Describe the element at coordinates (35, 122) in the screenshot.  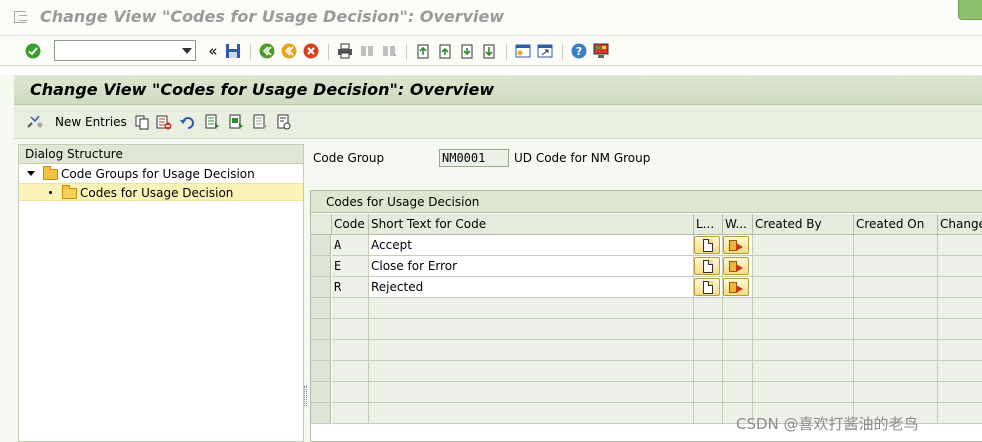
I see `display-change-icon` at that location.